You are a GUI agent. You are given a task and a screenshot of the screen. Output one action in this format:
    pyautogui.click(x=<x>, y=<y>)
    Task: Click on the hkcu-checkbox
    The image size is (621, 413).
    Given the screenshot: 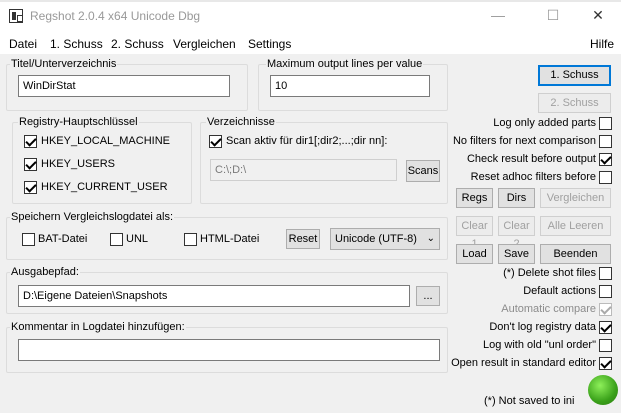 What is the action you would take?
    pyautogui.click(x=30, y=187)
    